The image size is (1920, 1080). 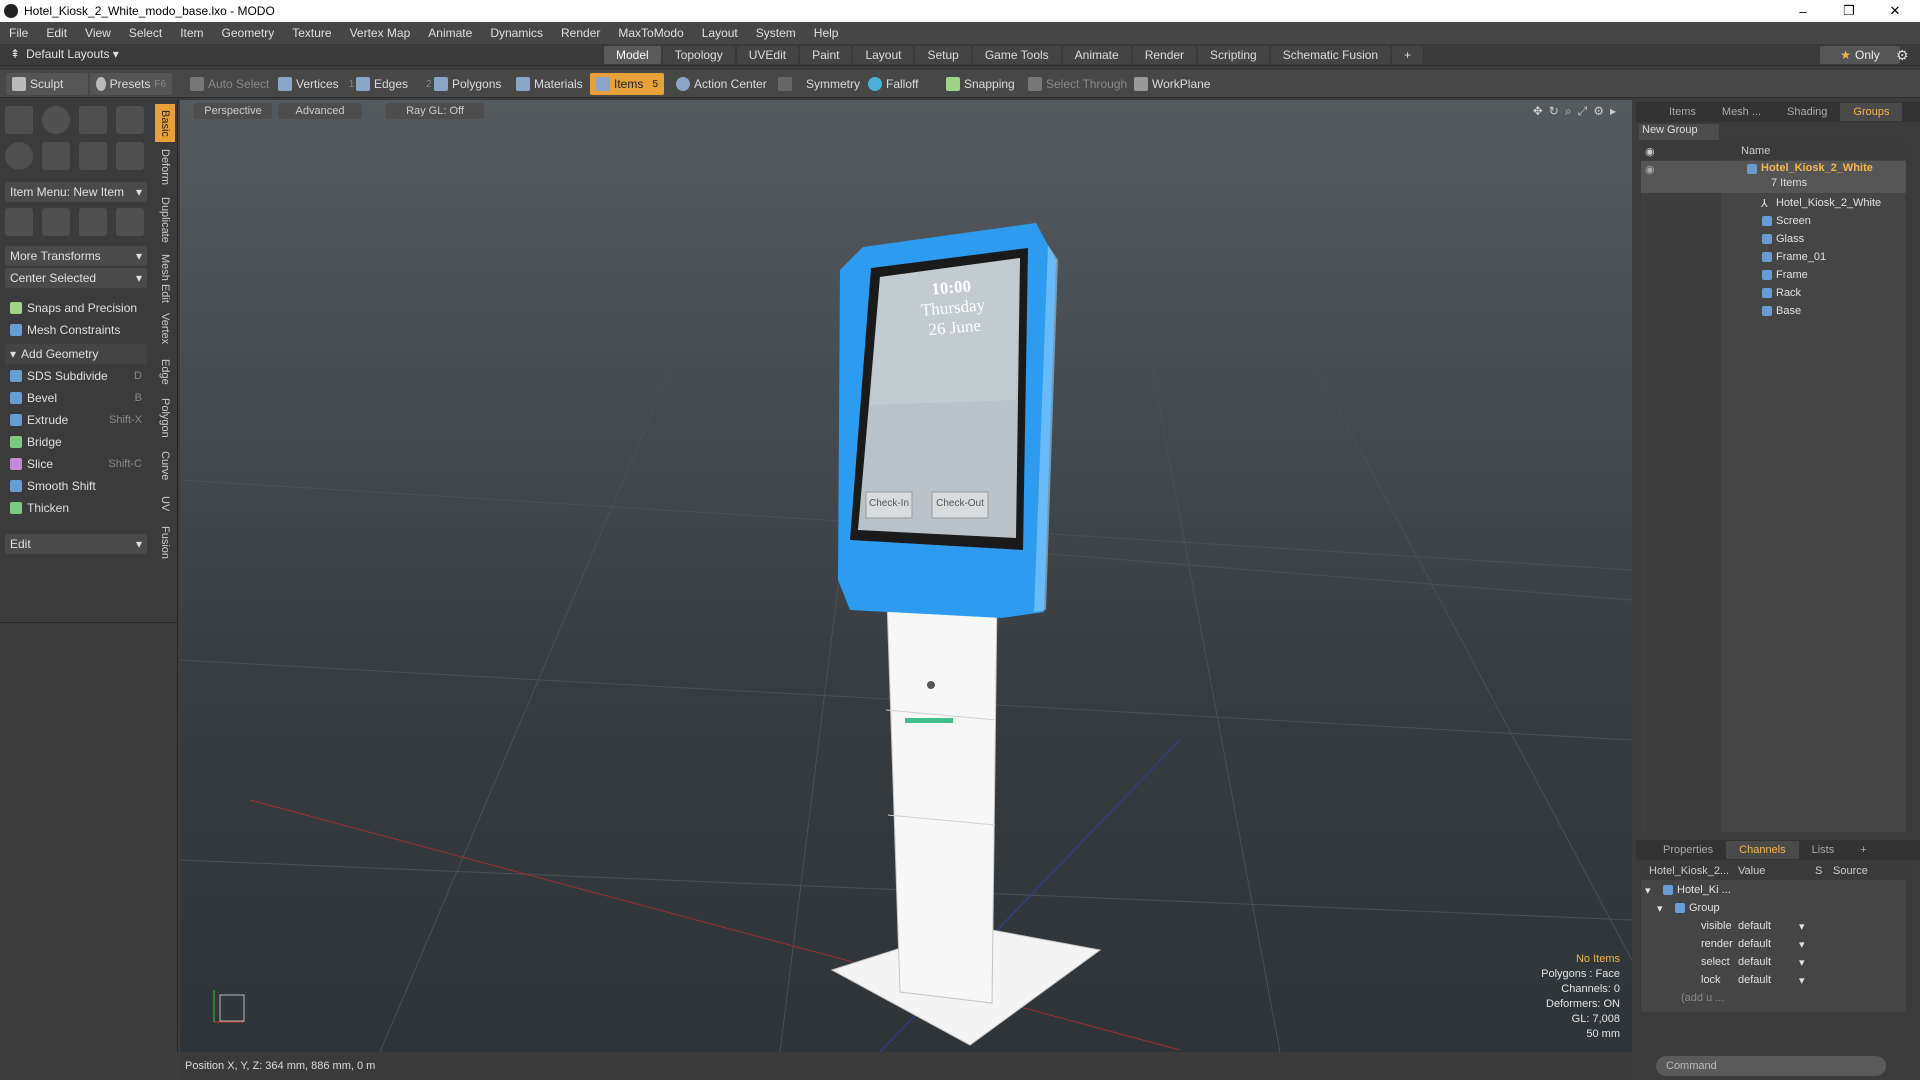 What do you see at coordinates (93, 156) in the screenshot?
I see `pen-icon` at bounding box center [93, 156].